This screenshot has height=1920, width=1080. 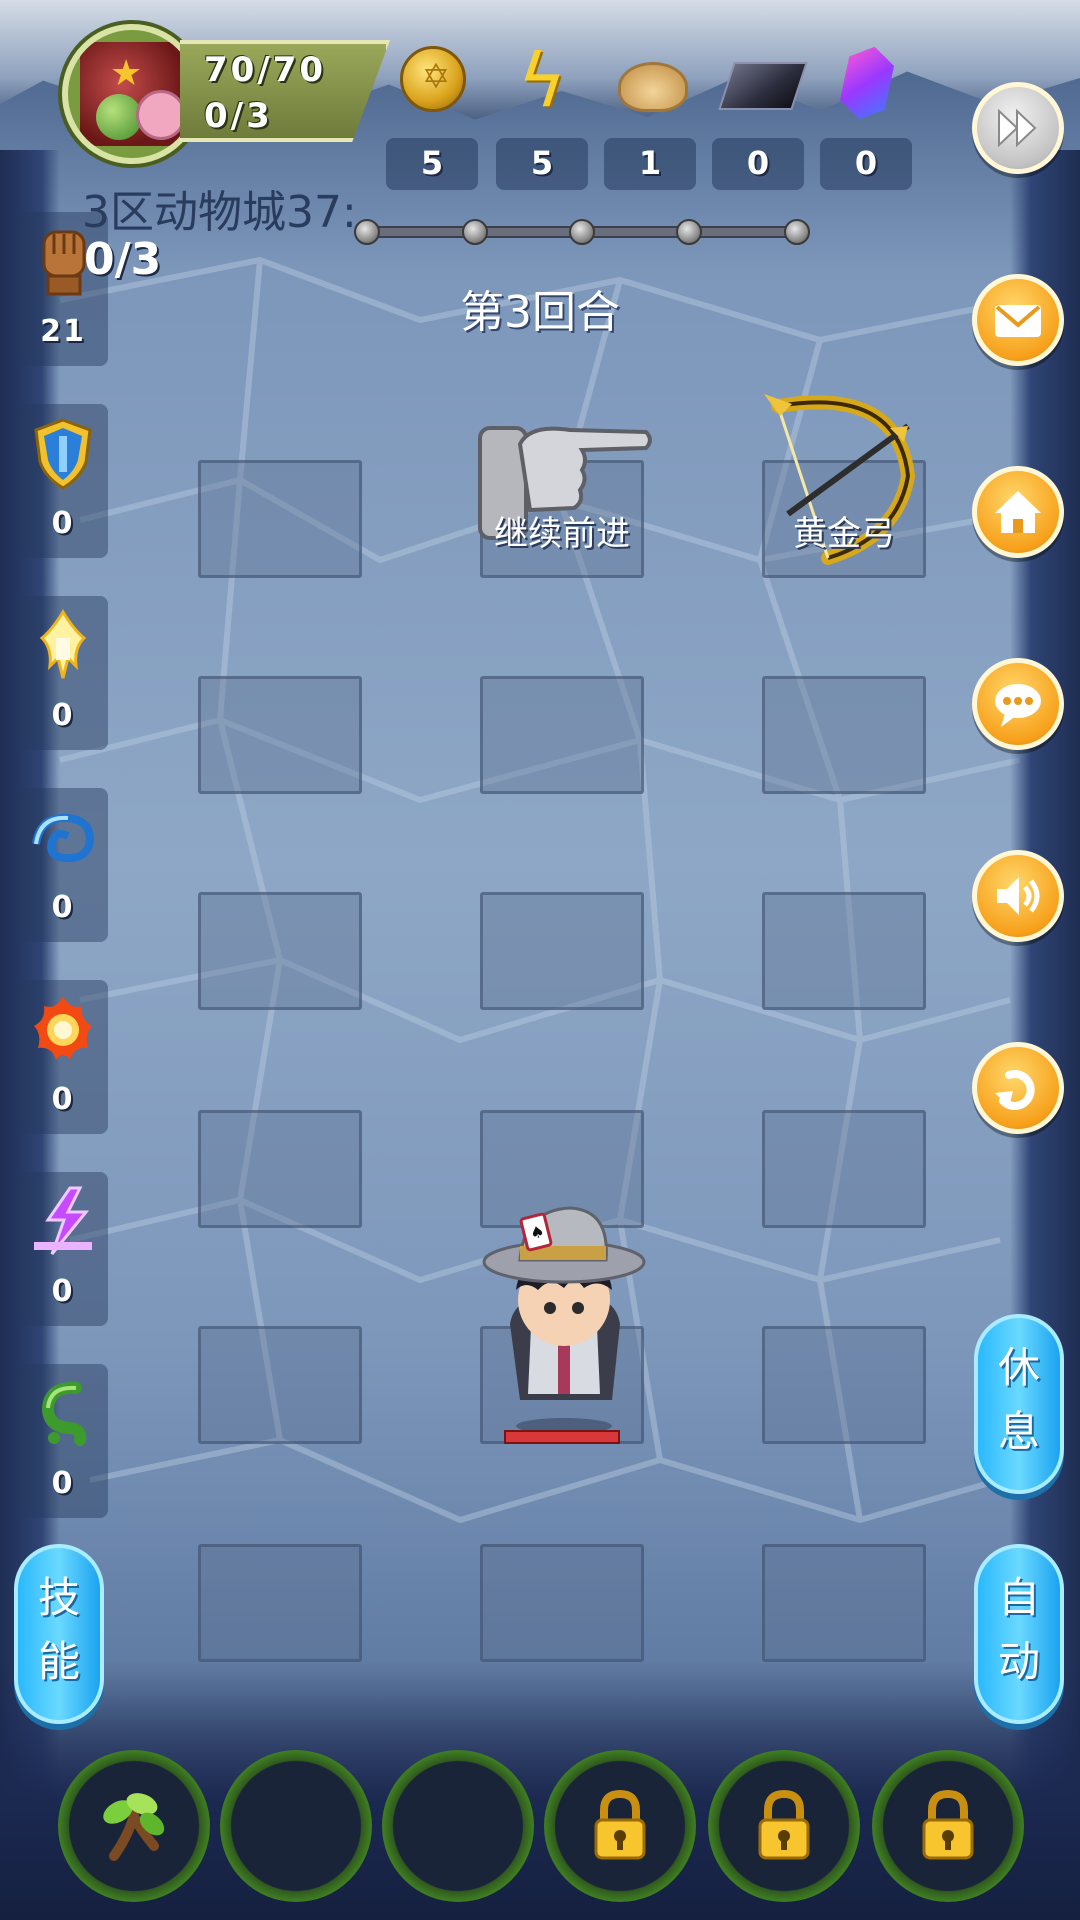 I want to click on water-icon, so click(x=63, y=838).